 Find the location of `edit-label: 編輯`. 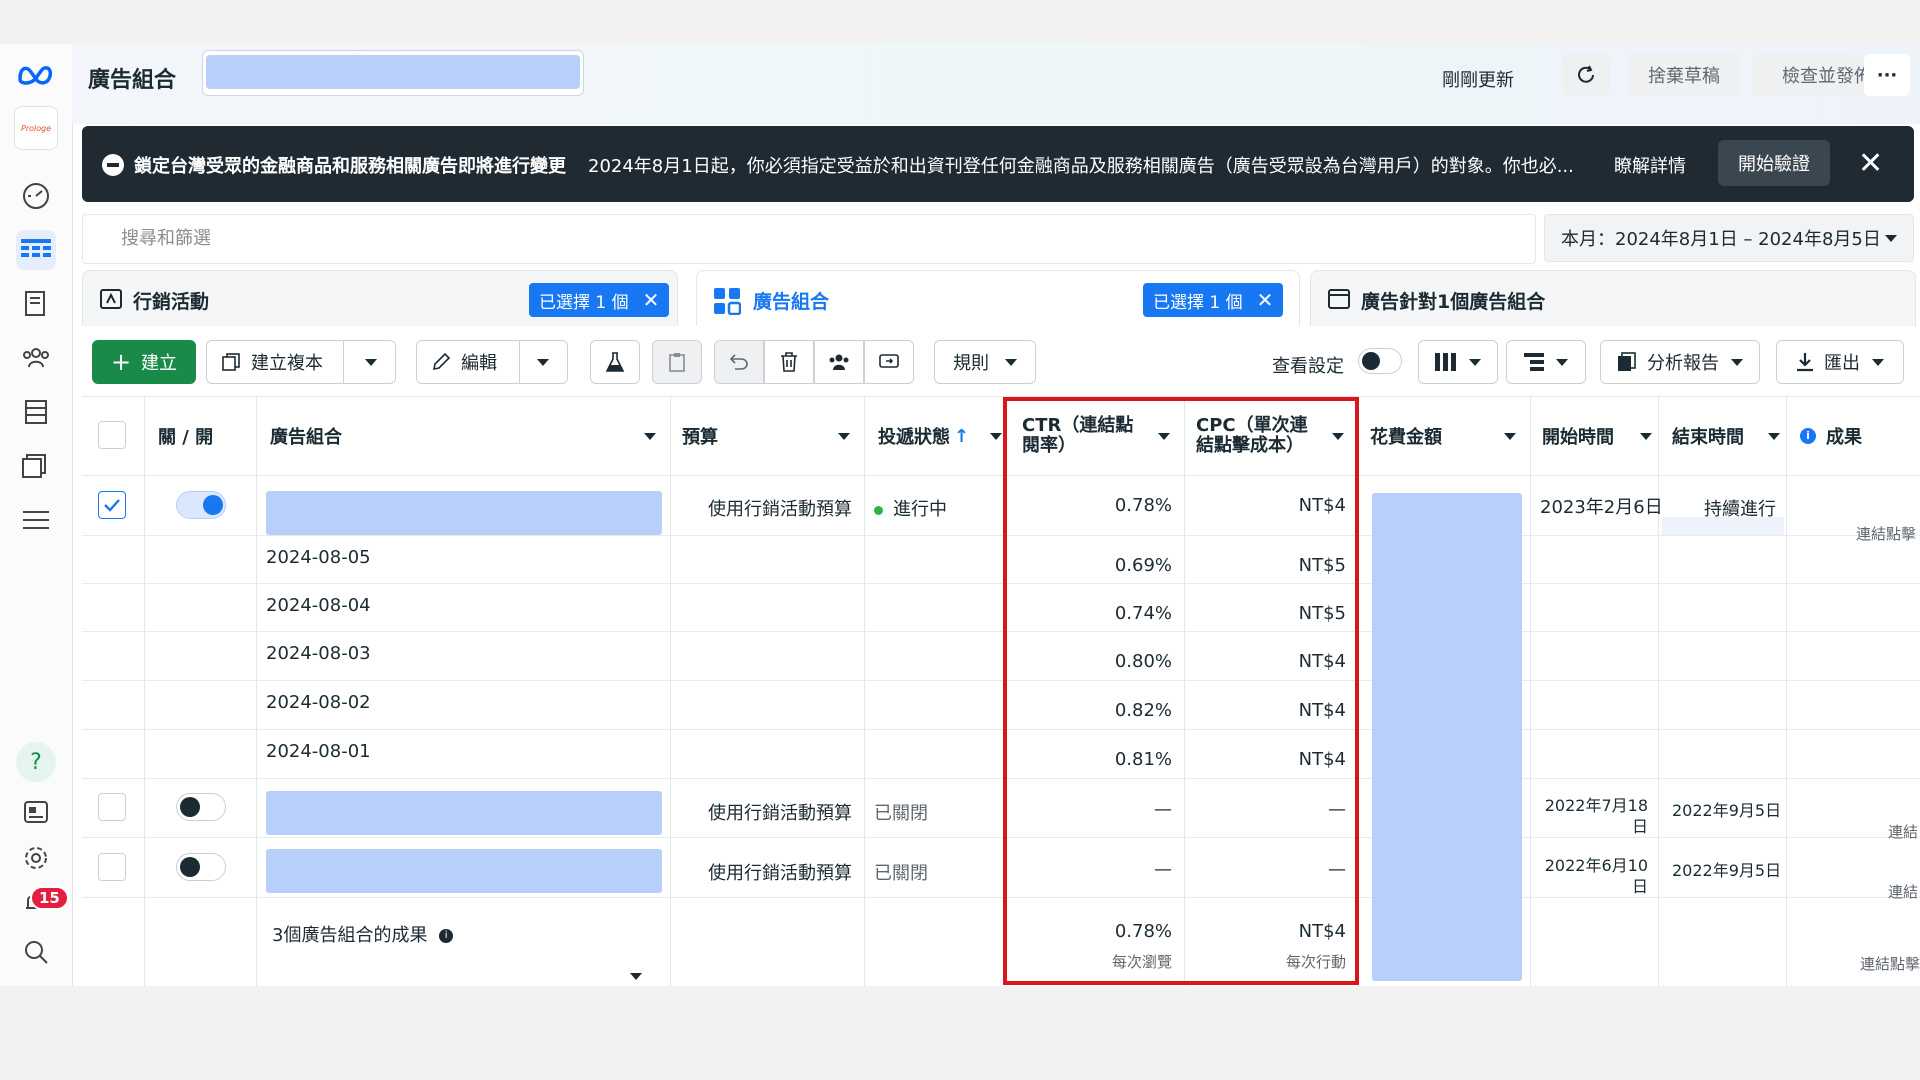

edit-label: 編輯 is located at coordinates (479, 363).